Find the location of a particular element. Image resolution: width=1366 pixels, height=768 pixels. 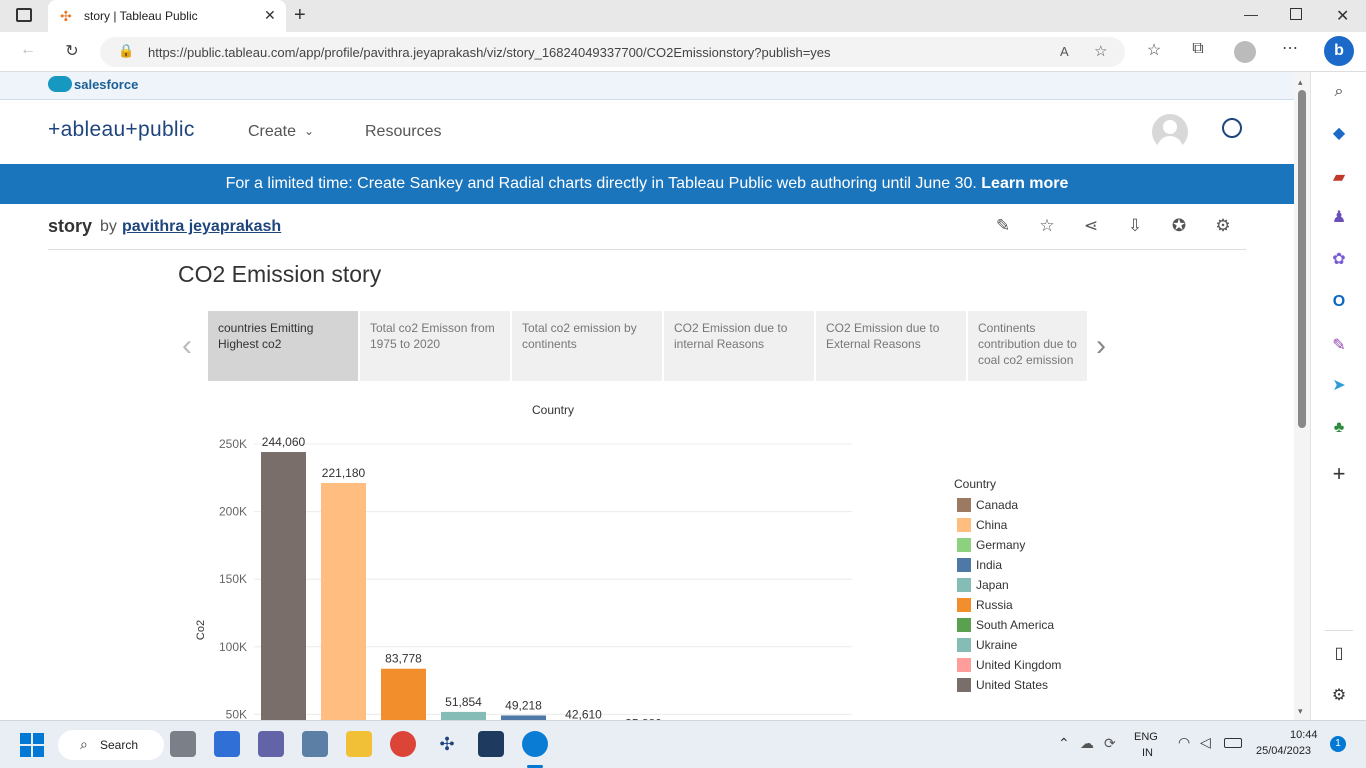

restore-icon is located at coordinates (1296, 14).